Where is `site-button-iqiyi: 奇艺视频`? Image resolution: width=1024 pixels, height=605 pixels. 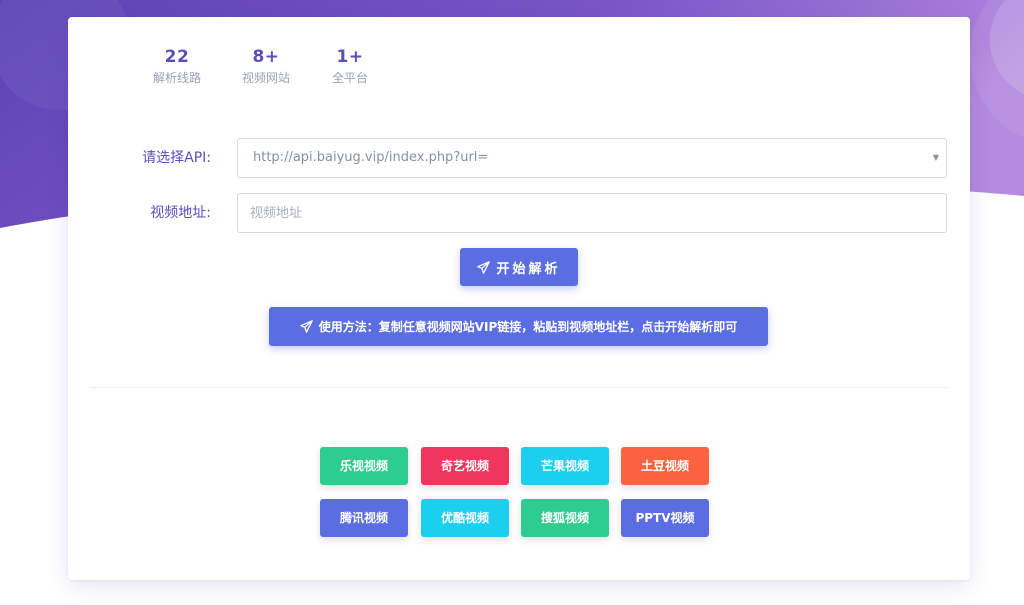
site-button-iqiyi: 奇艺视频 is located at coordinates (465, 466).